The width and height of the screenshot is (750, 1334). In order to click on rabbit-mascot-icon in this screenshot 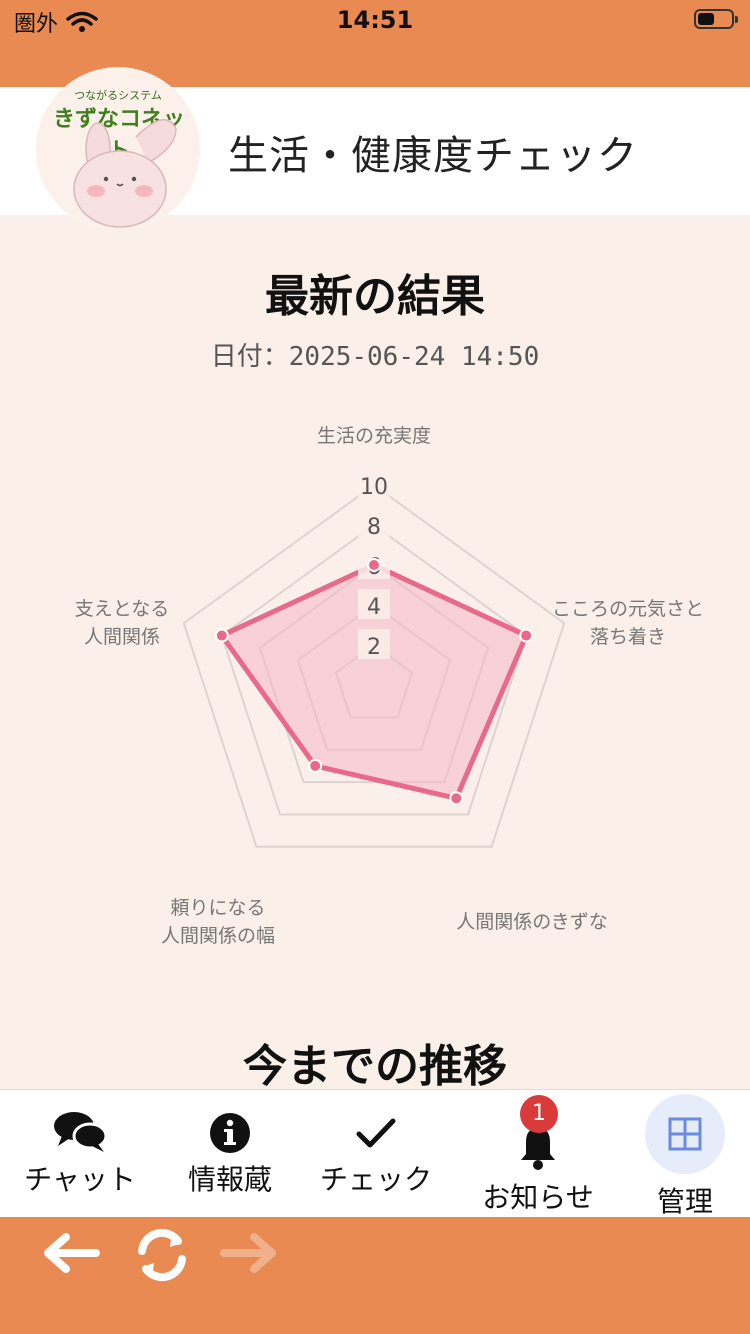, I will do `click(125, 173)`.